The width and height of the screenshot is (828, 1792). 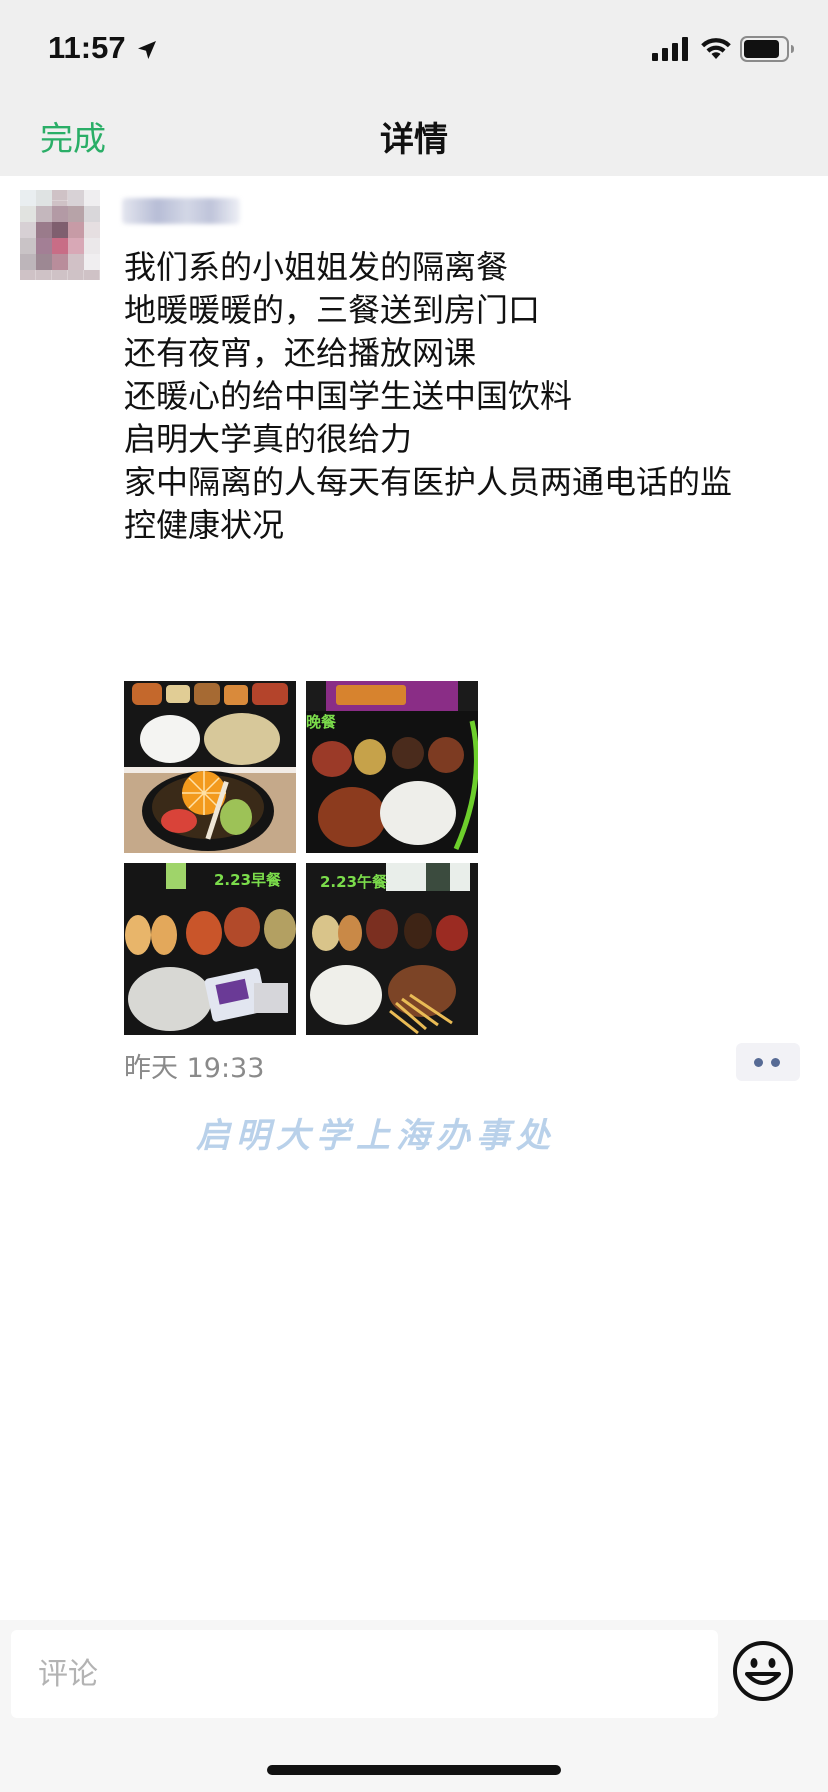 I want to click on post-line: 地暖暖暖的，三餐送到房门口, so click(x=332, y=310).